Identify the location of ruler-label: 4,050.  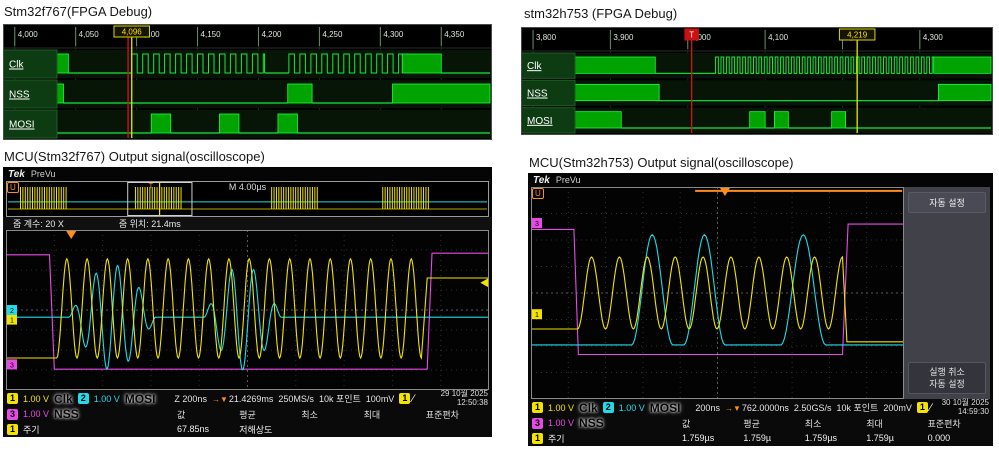
(89, 34).